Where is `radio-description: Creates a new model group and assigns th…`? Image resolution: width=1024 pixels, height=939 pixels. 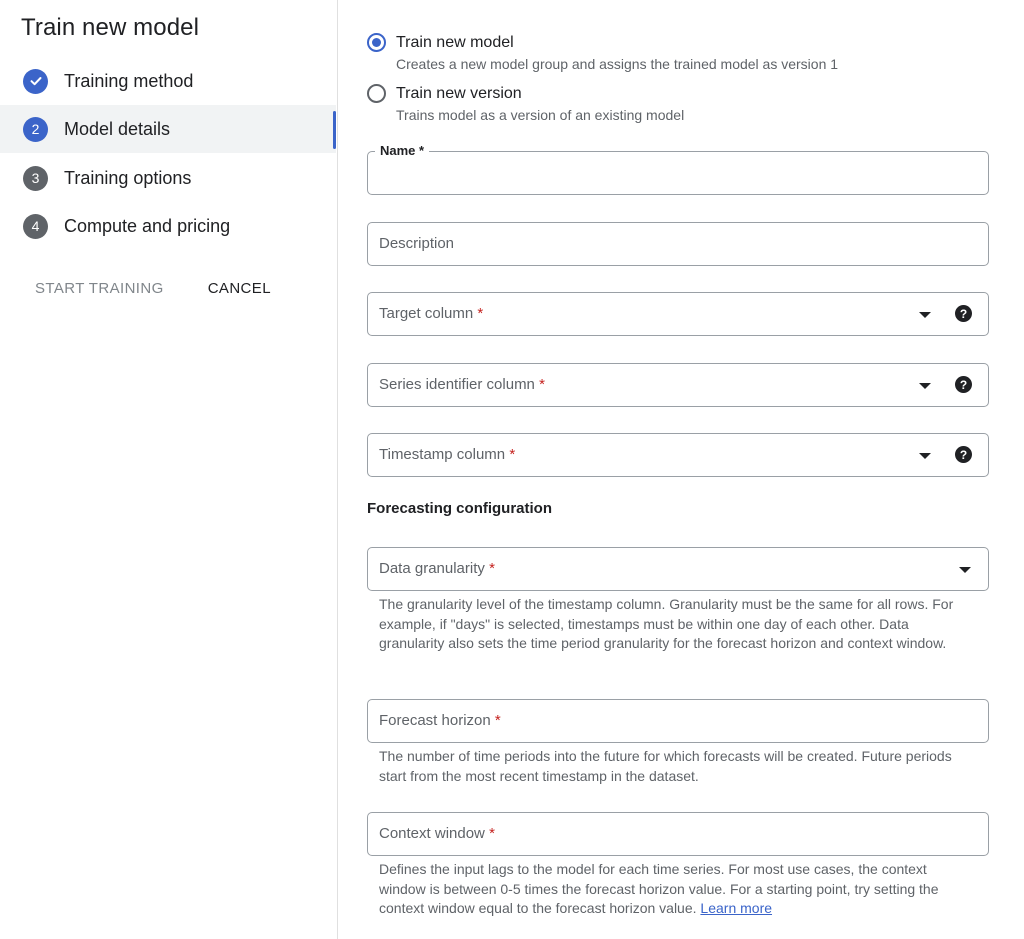
radio-description: Creates a new model group and assigns th… is located at coordinates (617, 64).